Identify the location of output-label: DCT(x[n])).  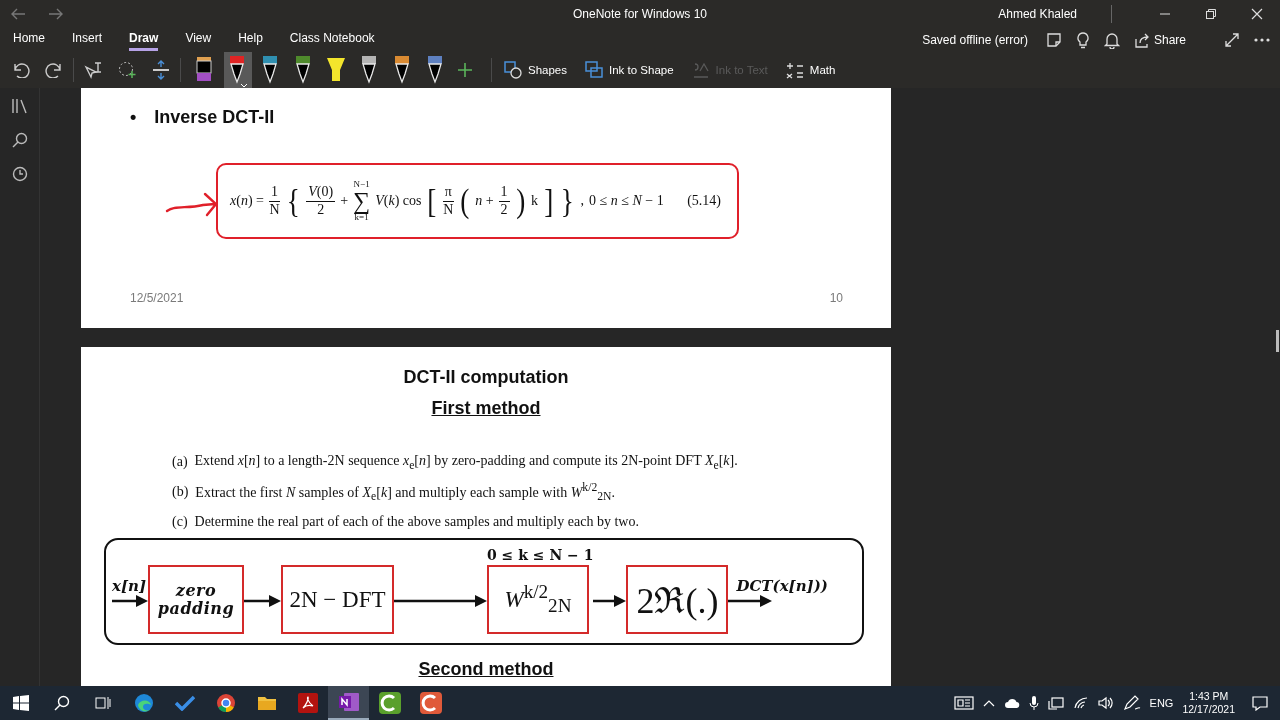
(782, 586).